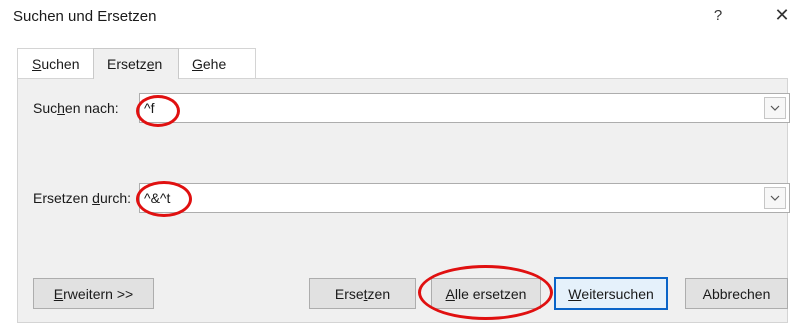 The height and width of the screenshot is (334, 802). What do you see at coordinates (63, 198) in the screenshot?
I see `replace-label-text: Ersetzen` at bounding box center [63, 198].